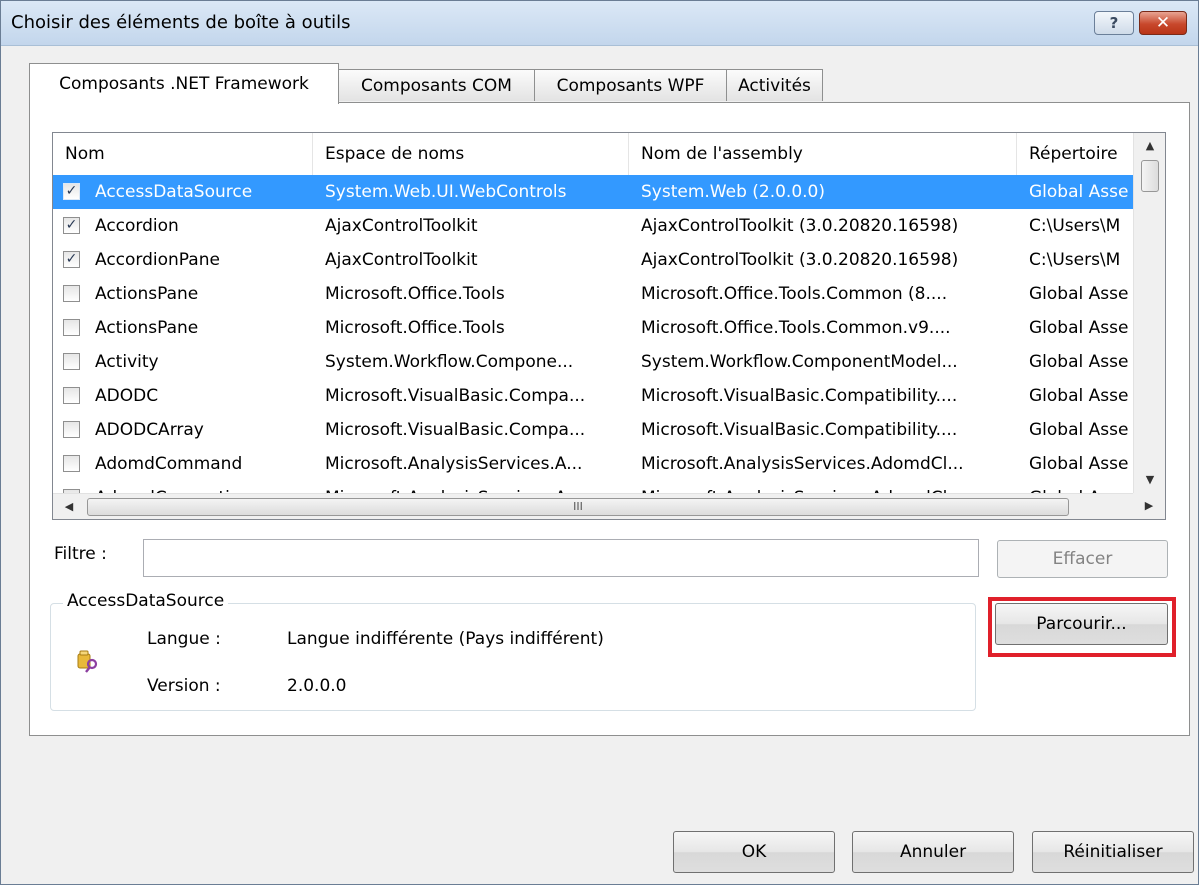 The width and height of the screenshot is (1201, 887). I want to click on scroll-down-icon: ▼, so click(1149, 480).